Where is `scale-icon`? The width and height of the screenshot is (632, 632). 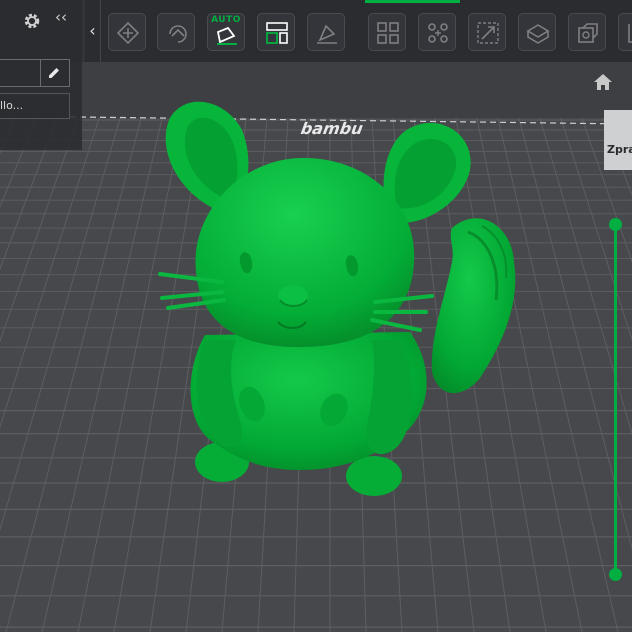 scale-icon is located at coordinates (488, 33).